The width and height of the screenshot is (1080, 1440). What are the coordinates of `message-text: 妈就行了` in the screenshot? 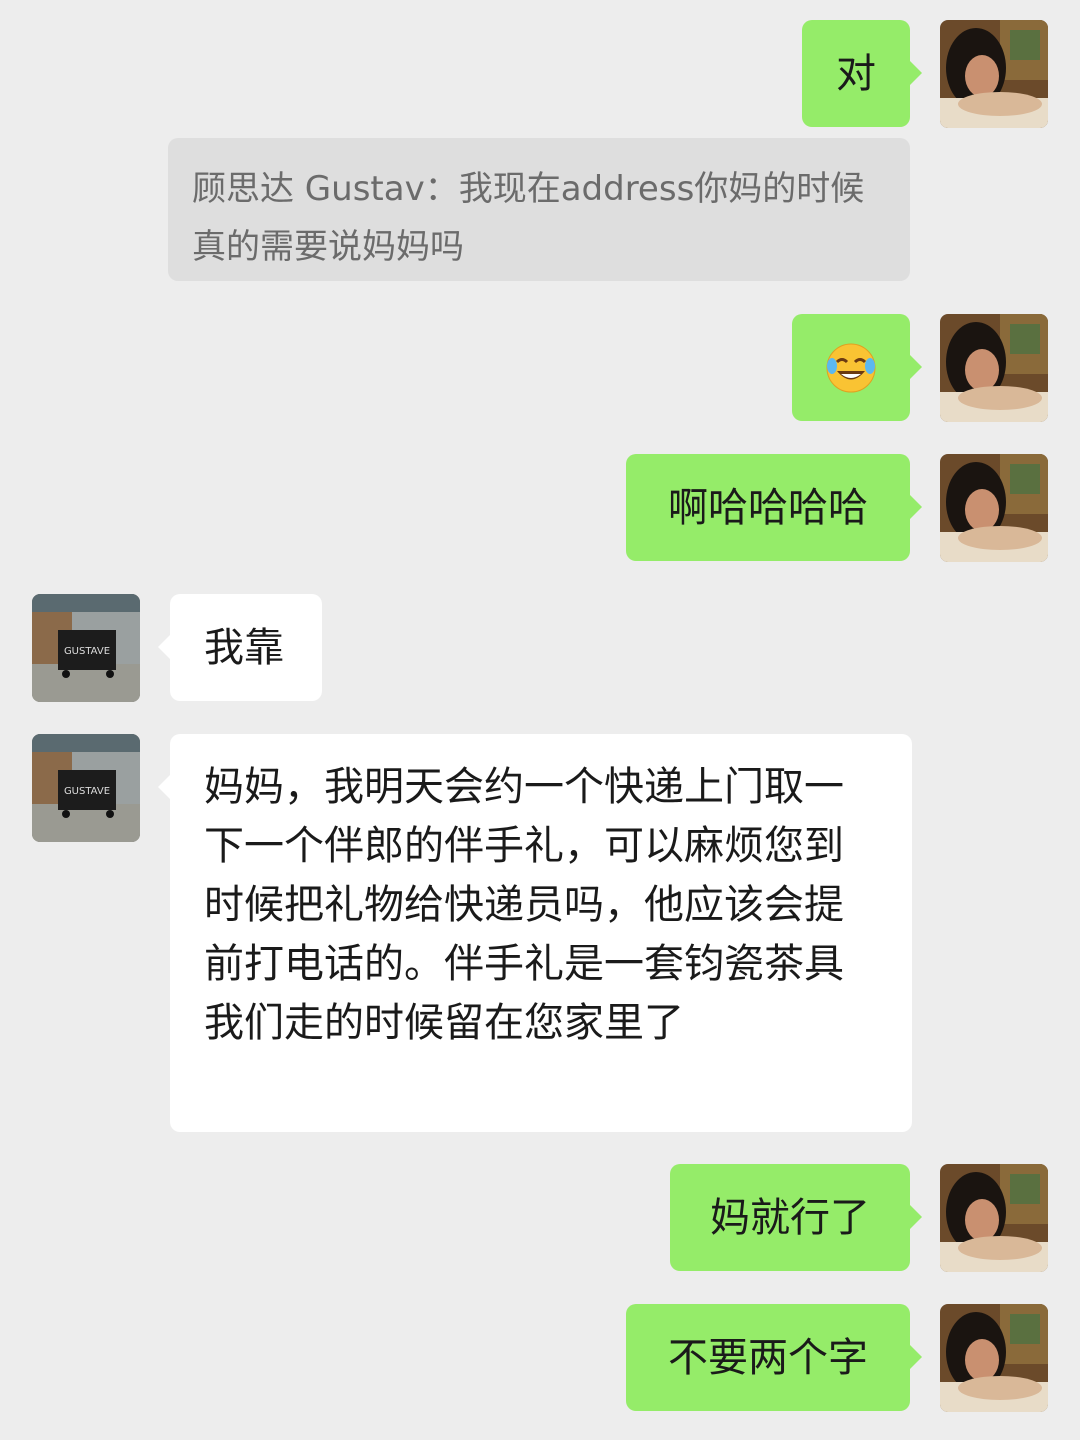 It's located at (790, 1217).